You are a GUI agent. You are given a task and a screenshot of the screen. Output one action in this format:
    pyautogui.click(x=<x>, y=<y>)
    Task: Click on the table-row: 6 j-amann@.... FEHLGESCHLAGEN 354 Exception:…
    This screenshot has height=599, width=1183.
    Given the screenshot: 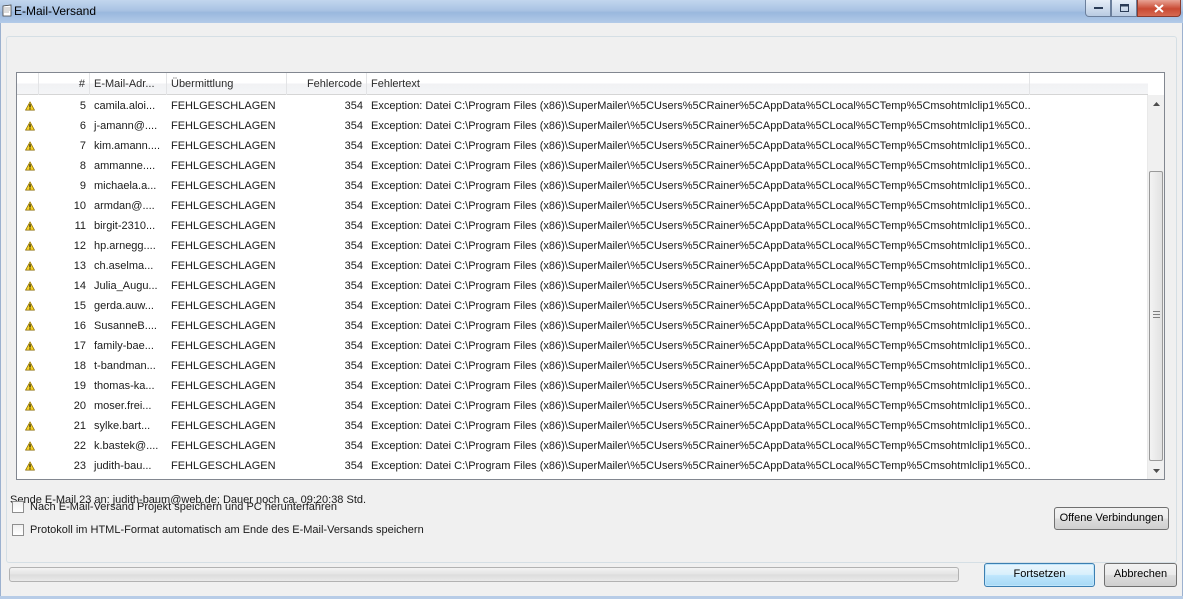 What is the action you would take?
    pyautogui.click(x=582, y=126)
    